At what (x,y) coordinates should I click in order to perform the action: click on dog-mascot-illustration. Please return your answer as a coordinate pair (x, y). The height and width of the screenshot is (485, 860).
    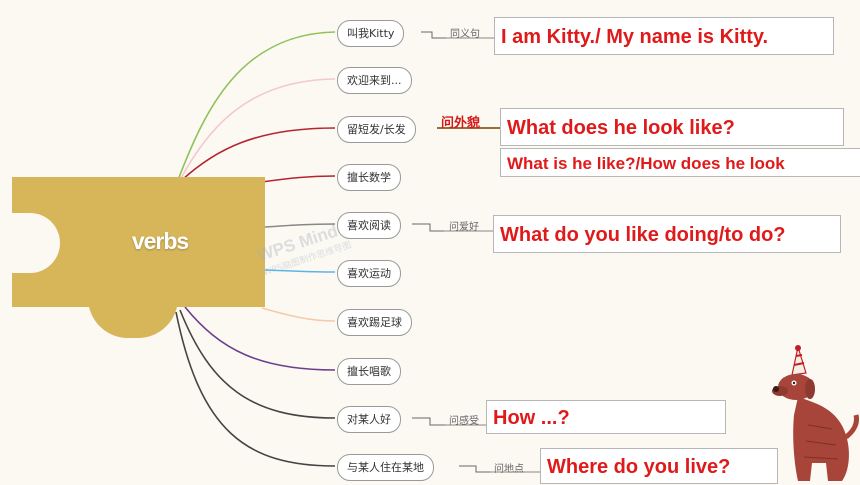
    Looking at the image, I should click on (815, 413).